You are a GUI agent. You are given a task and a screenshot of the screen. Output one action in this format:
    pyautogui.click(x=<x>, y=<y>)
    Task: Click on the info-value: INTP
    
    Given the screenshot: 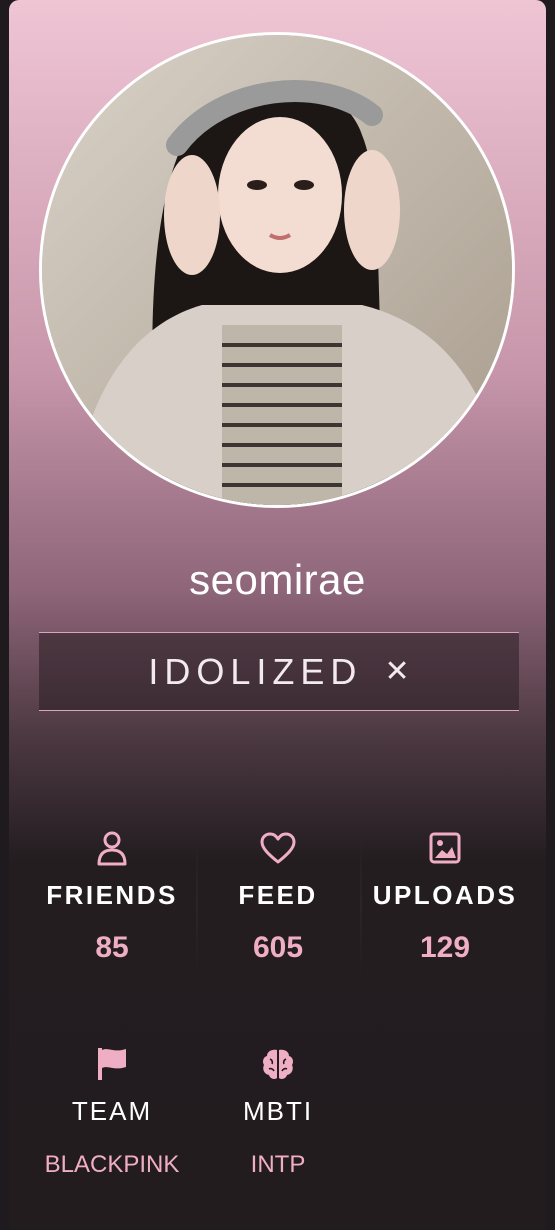 What is the action you would take?
    pyautogui.click(x=278, y=1164)
    